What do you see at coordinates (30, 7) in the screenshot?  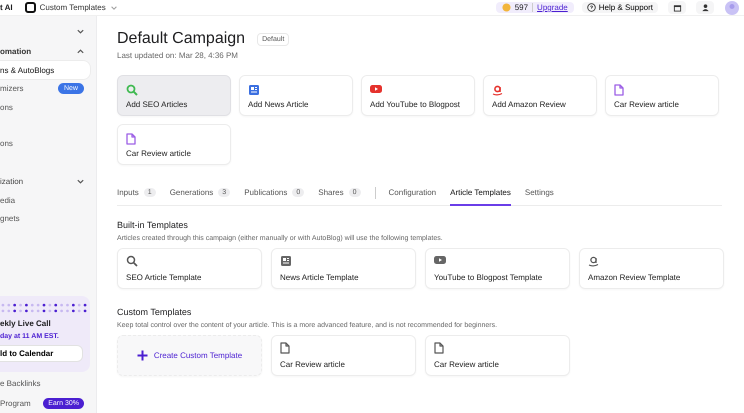 I see `workspace-icon` at bounding box center [30, 7].